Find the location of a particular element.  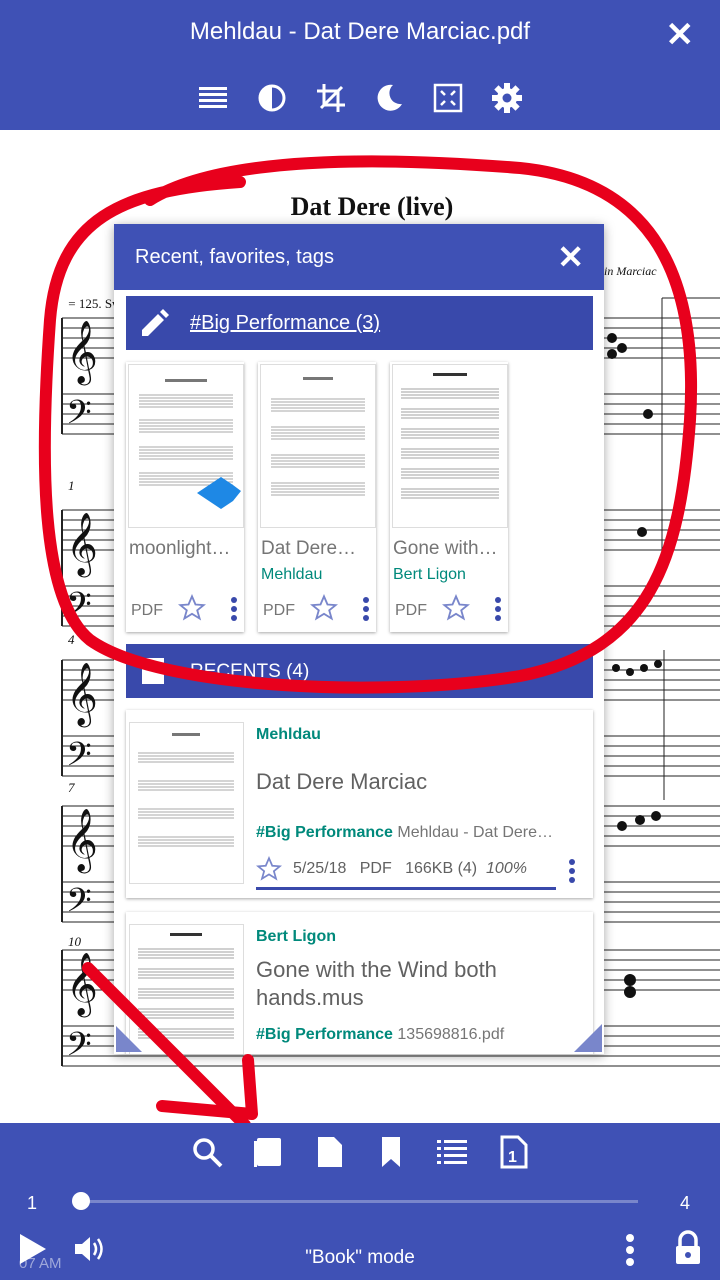

page-end-label: 4 is located at coordinates (685, 1203).